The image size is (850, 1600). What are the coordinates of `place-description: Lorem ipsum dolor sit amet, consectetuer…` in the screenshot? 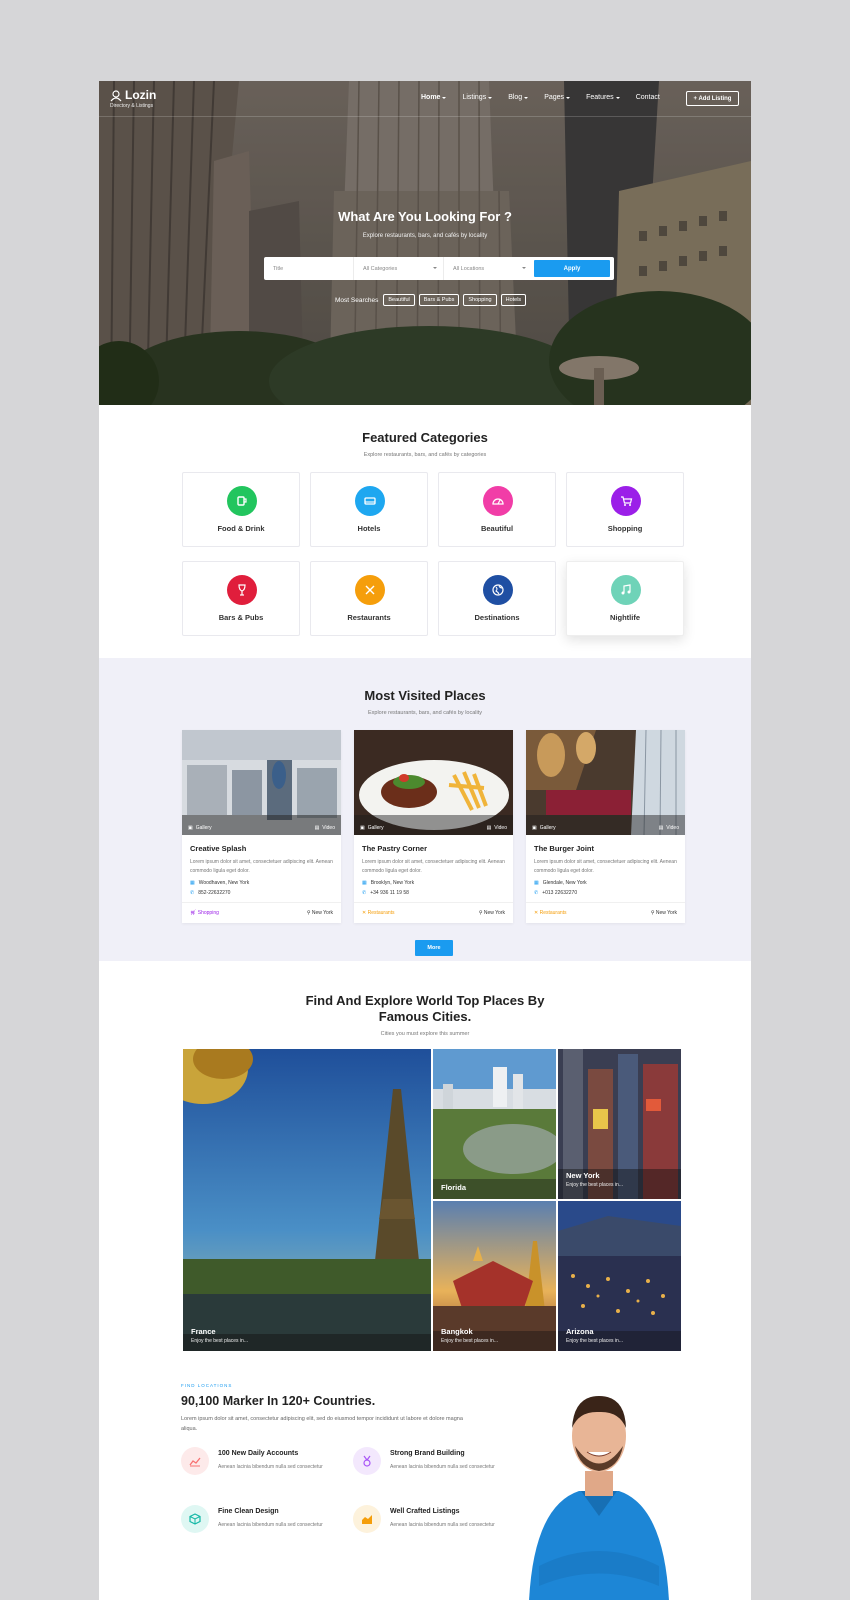 It's located at (261, 866).